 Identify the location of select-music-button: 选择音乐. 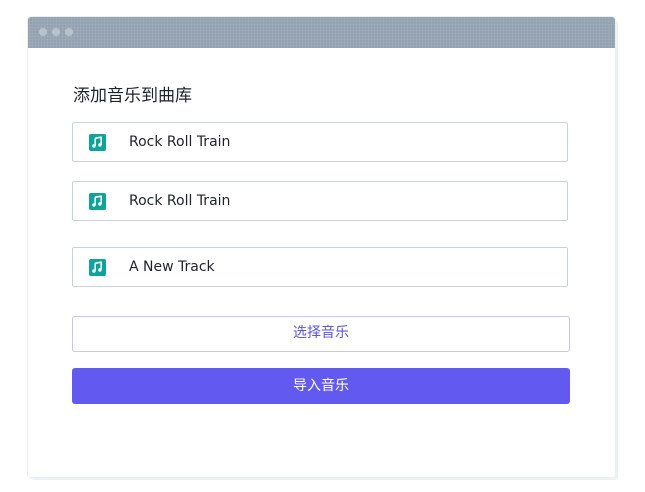
(321, 334).